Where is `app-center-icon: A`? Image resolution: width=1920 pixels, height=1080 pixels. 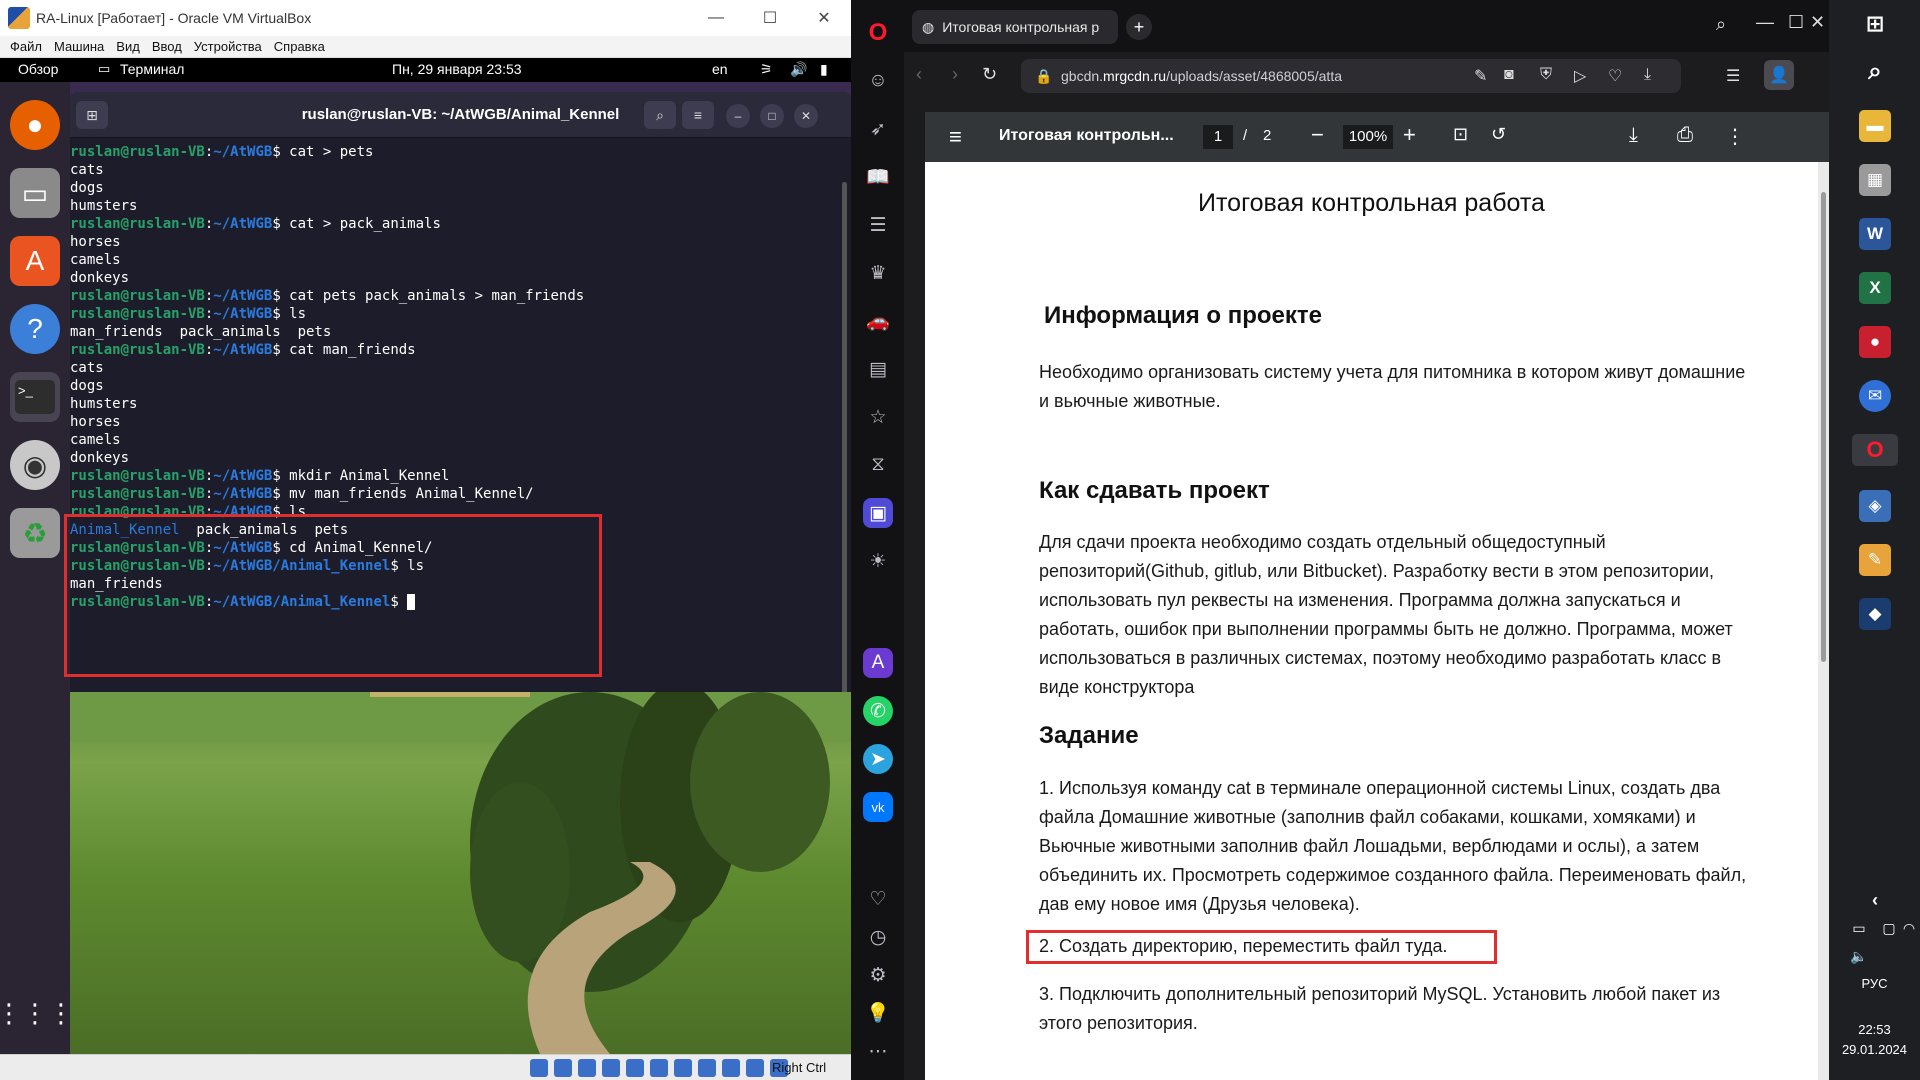
app-center-icon: A is located at coordinates (35, 261).